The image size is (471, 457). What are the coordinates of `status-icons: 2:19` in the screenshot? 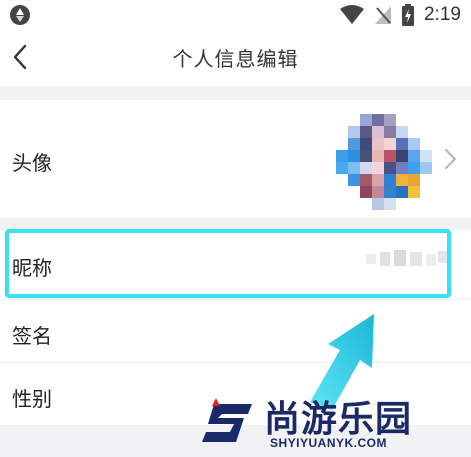 It's located at (400, 15).